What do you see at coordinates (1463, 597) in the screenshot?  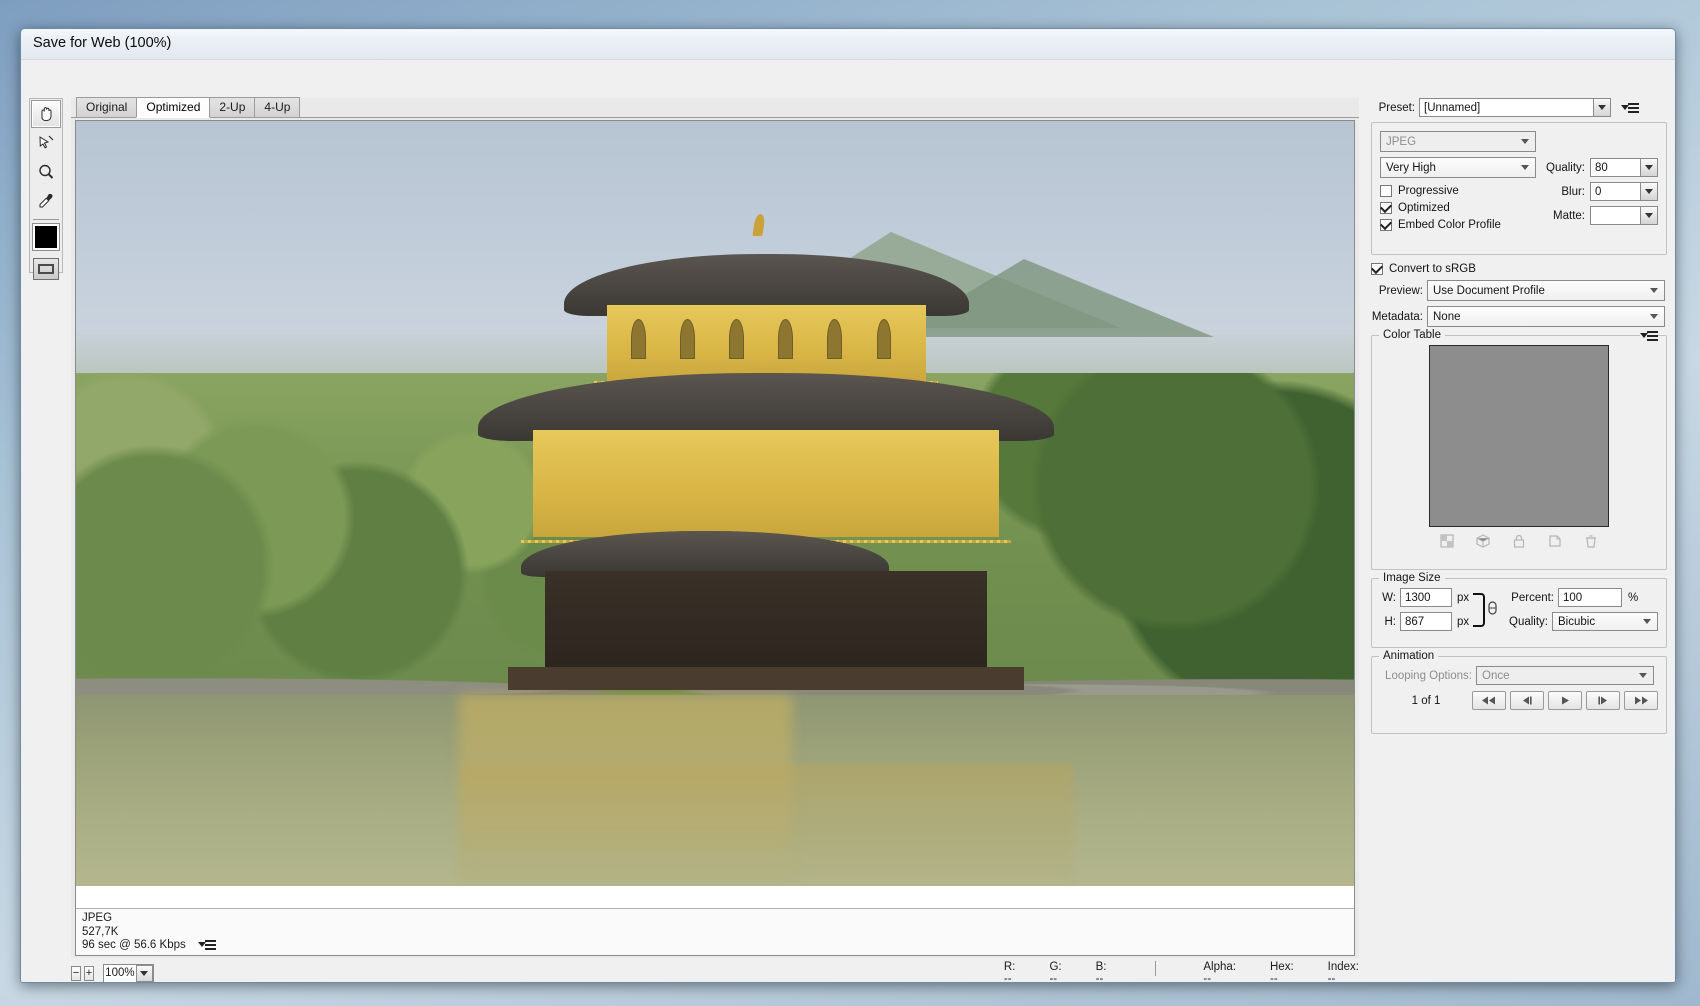 I see `width-unit: px` at bounding box center [1463, 597].